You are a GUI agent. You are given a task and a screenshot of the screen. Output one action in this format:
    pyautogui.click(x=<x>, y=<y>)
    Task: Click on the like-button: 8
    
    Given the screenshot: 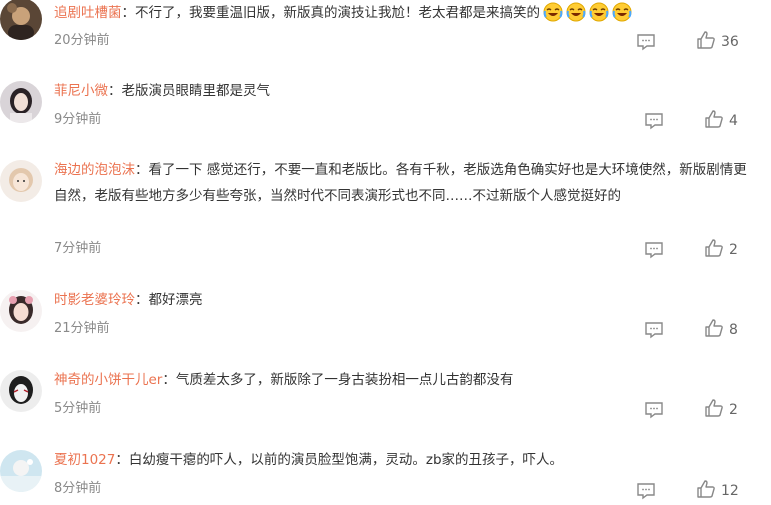 What is the action you would take?
    pyautogui.click(x=721, y=330)
    